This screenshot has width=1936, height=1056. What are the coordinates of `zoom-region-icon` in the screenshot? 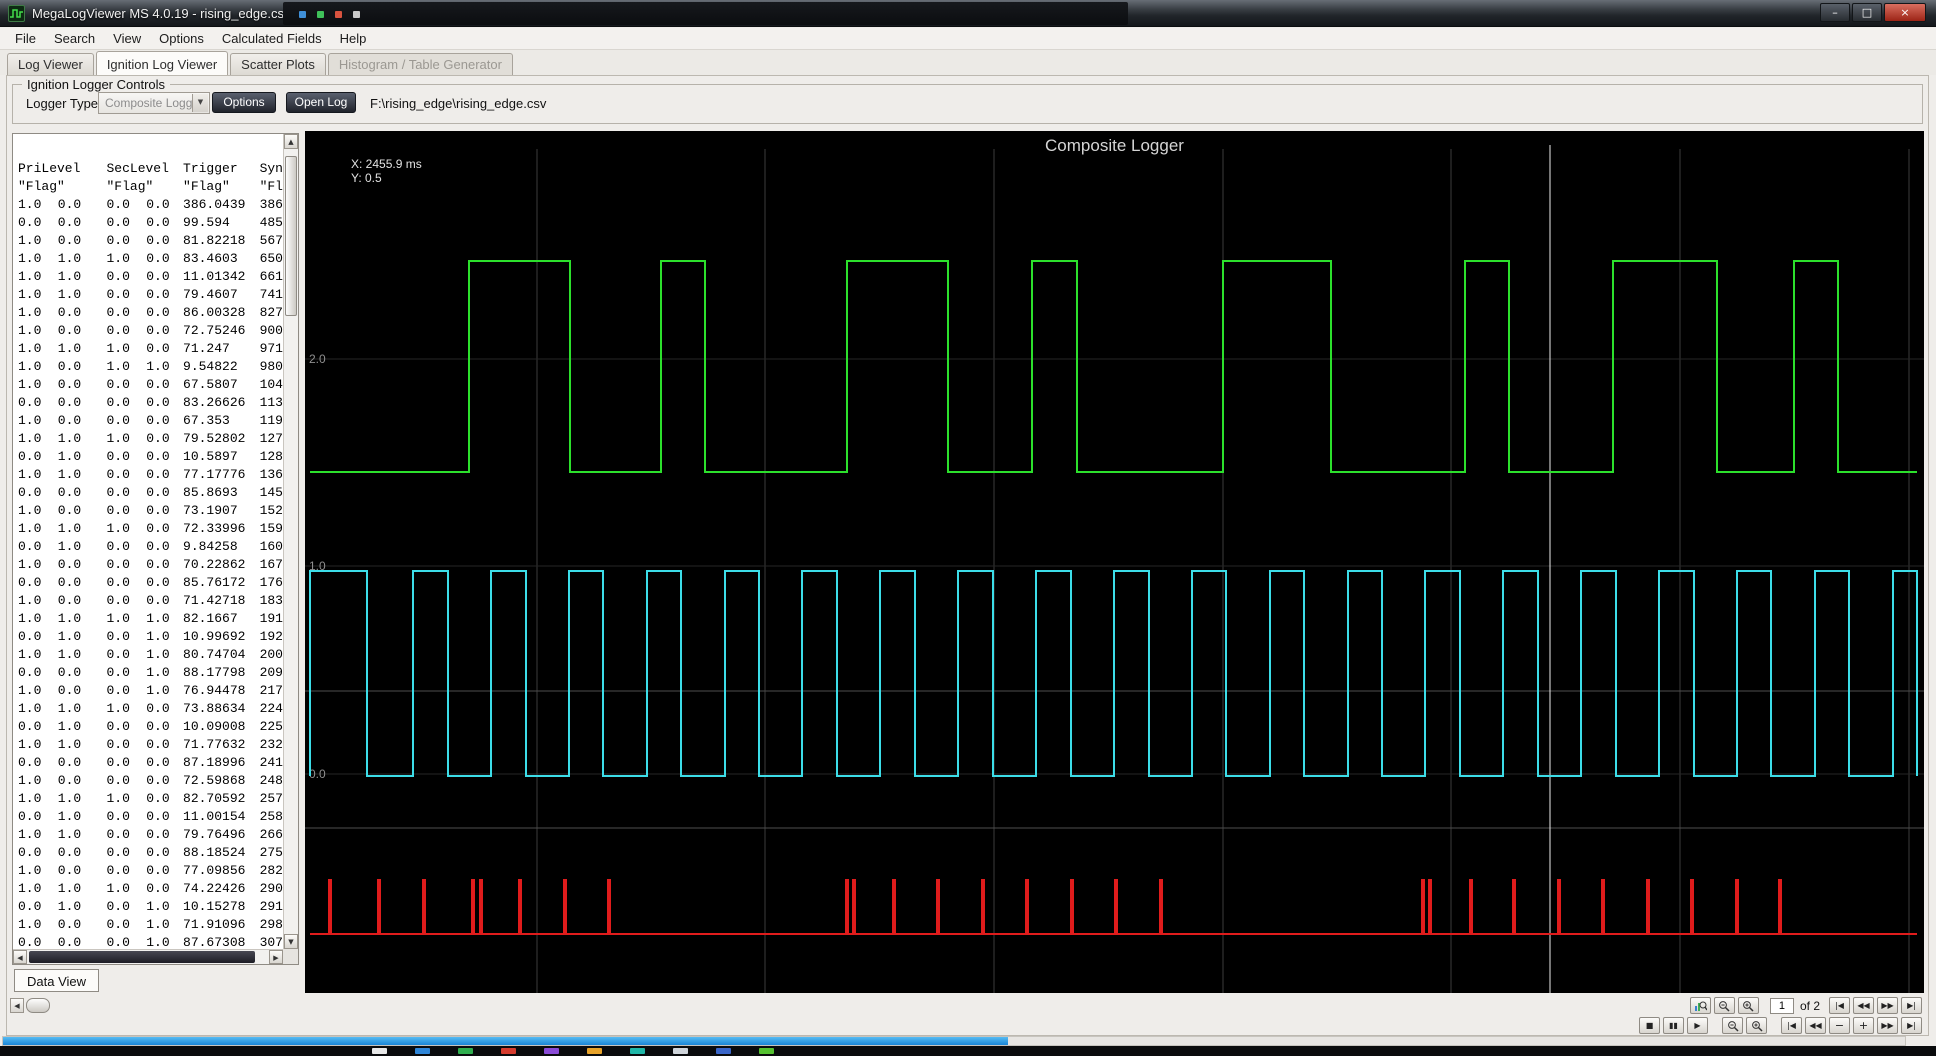 It's located at (1700, 1005).